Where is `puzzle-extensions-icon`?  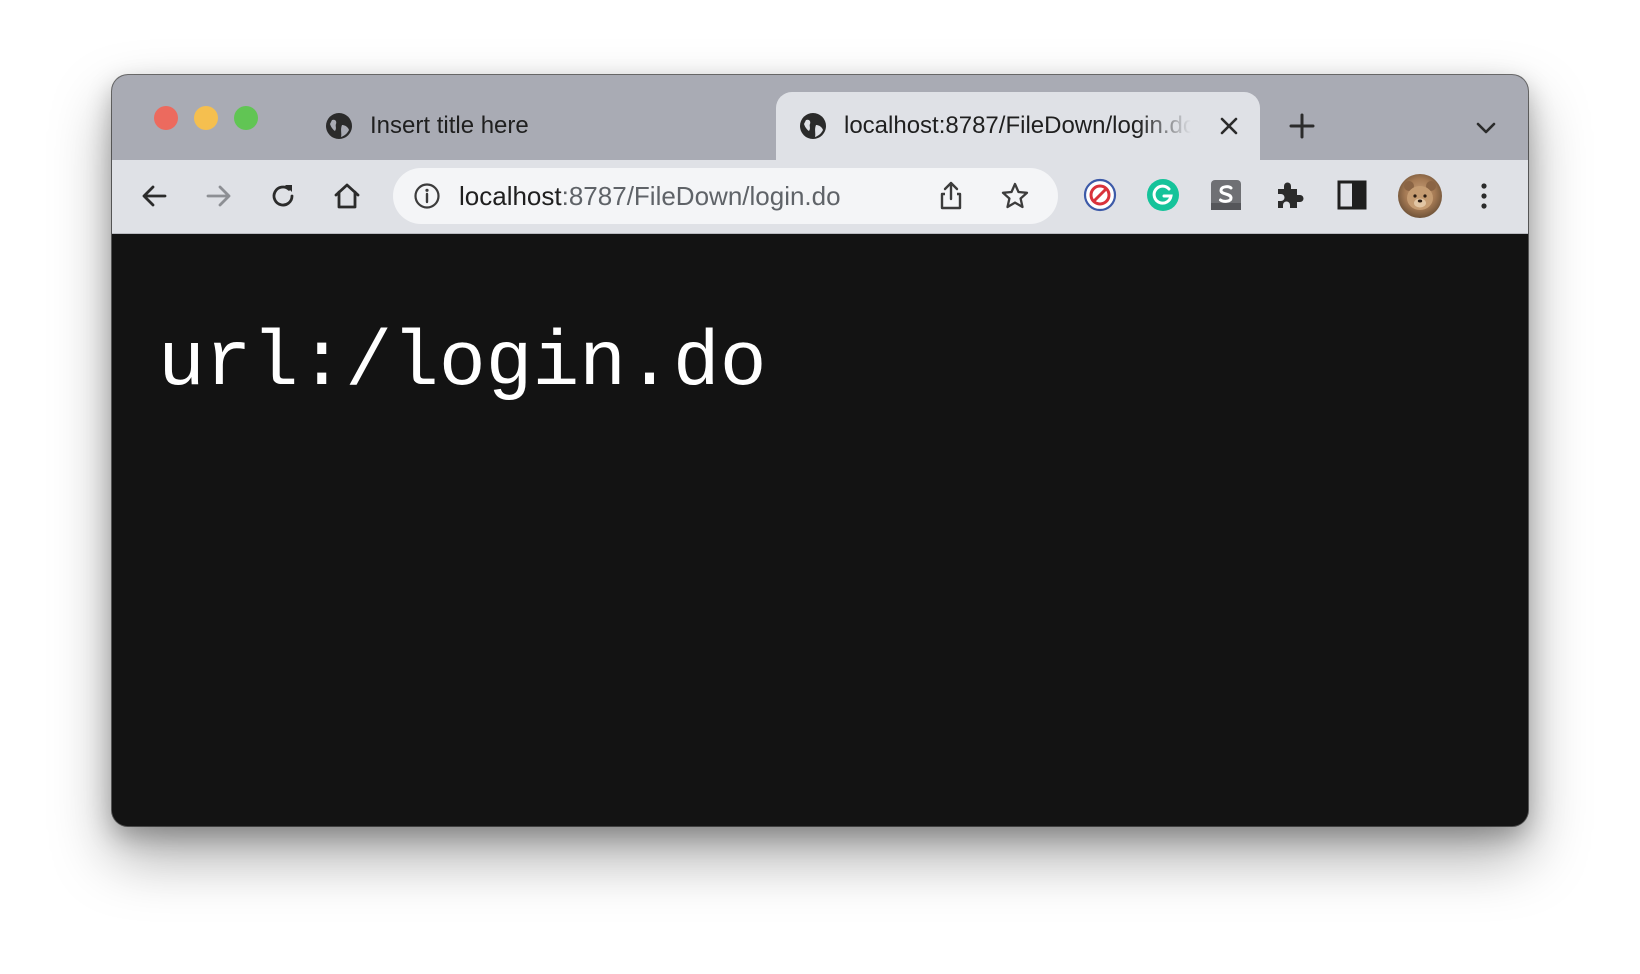 puzzle-extensions-icon is located at coordinates (1290, 195).